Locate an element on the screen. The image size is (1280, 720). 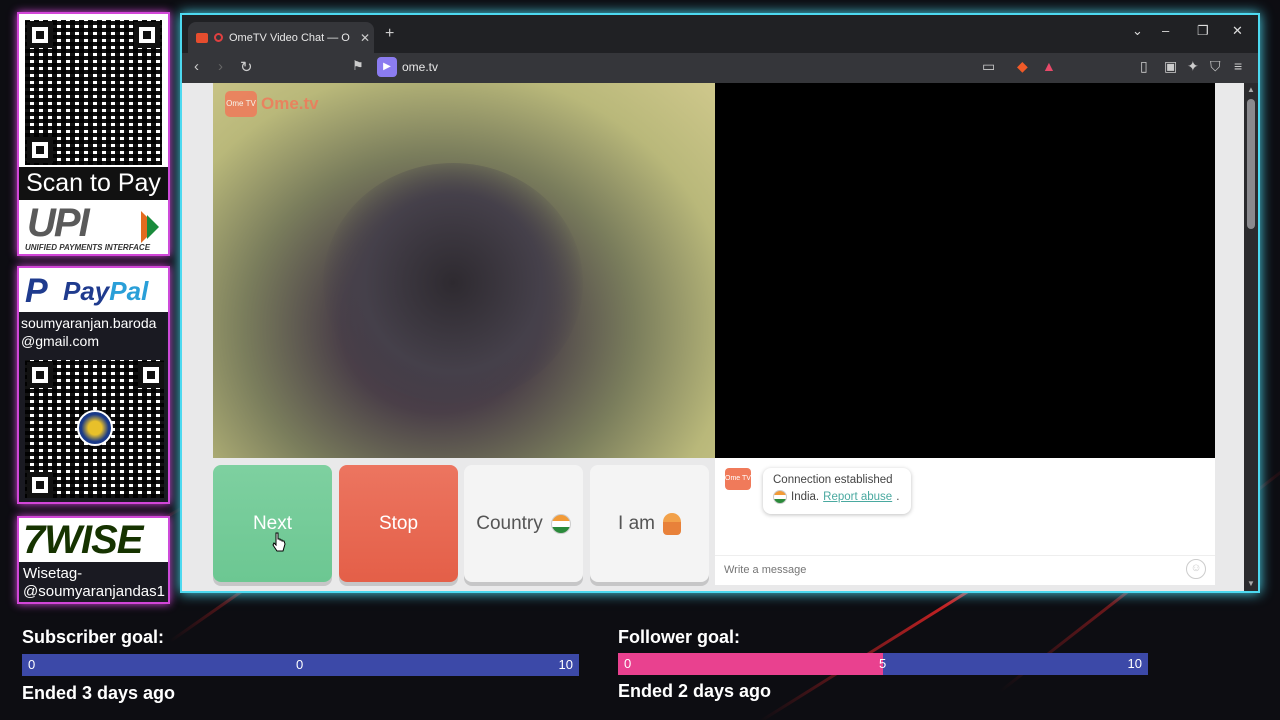
scan-to-pay-label: Scan to Pay is located at coordinates (93, 183).